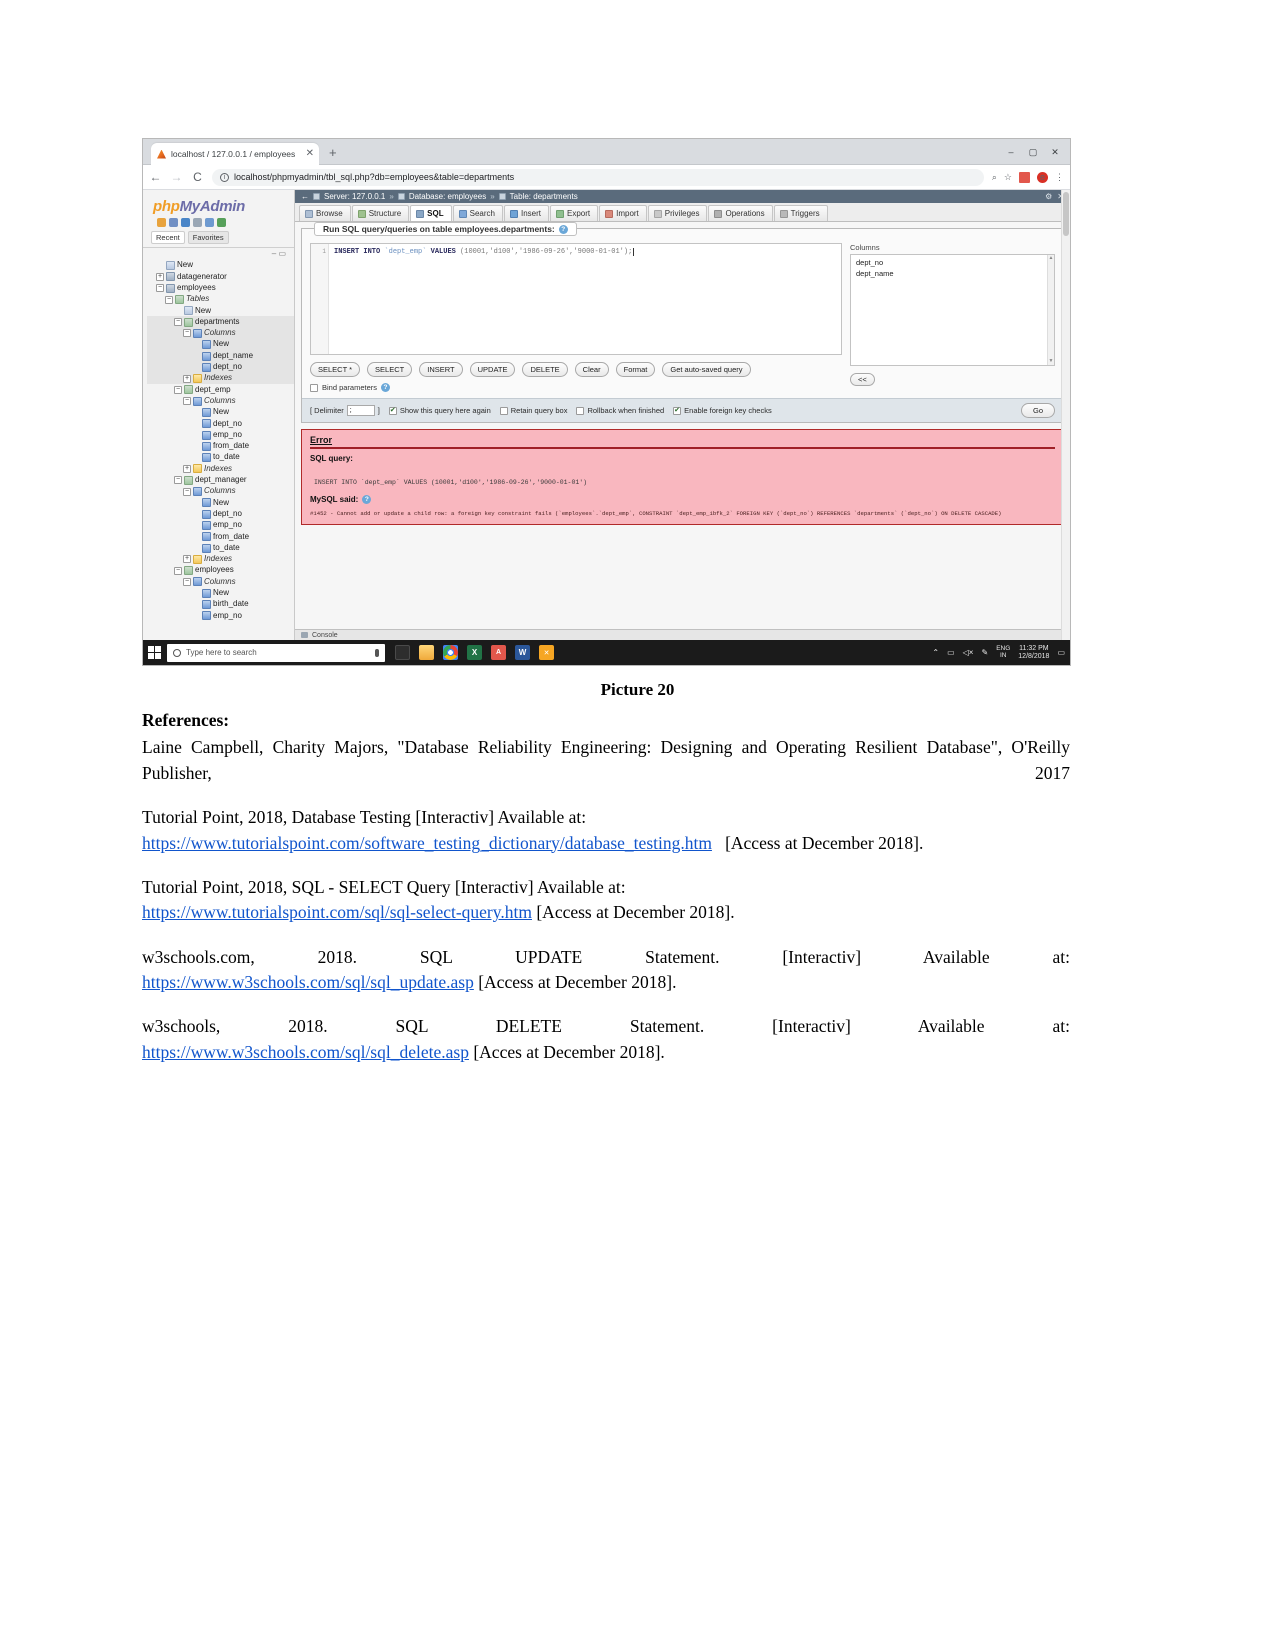 Image resolution: width=1275 pixels, height=1650 pixels. What do you see at coordinates (450, 652) in the screenshot?
I see `chrome-icon` at bounding box center [450, 652].